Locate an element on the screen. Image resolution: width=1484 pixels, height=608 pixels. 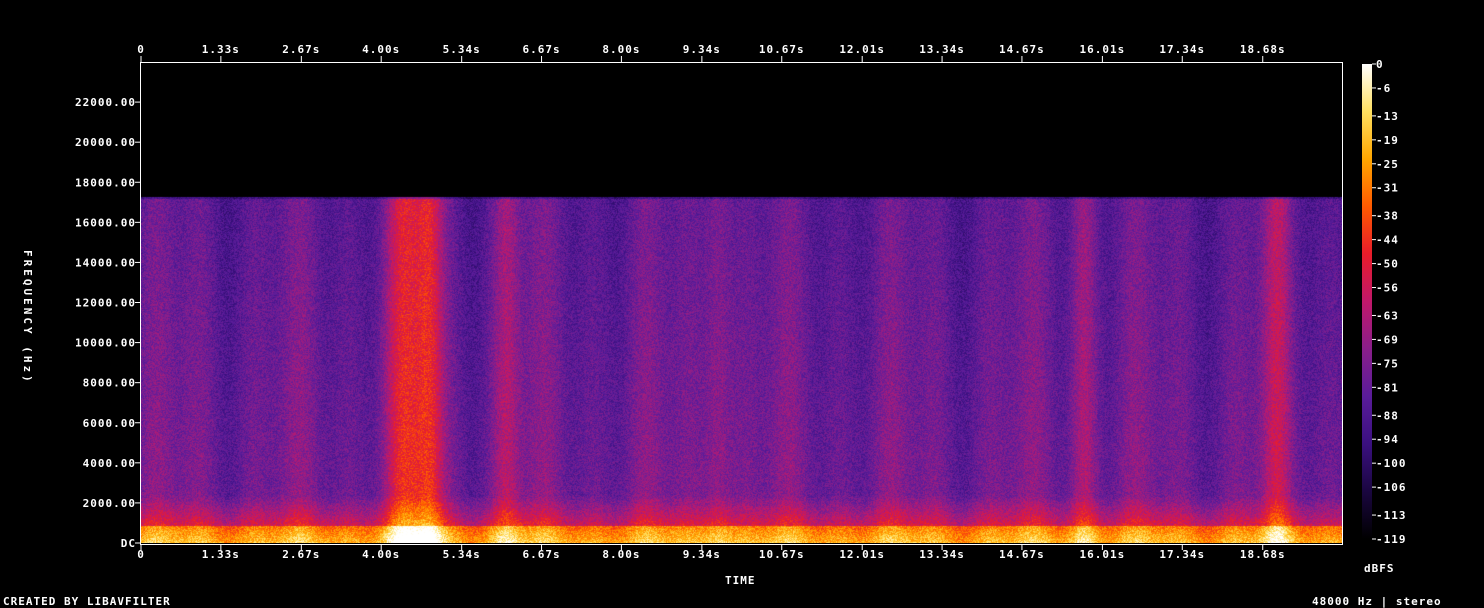
colorbar-tick-label: -19 is located at coordinates (1387, 140).